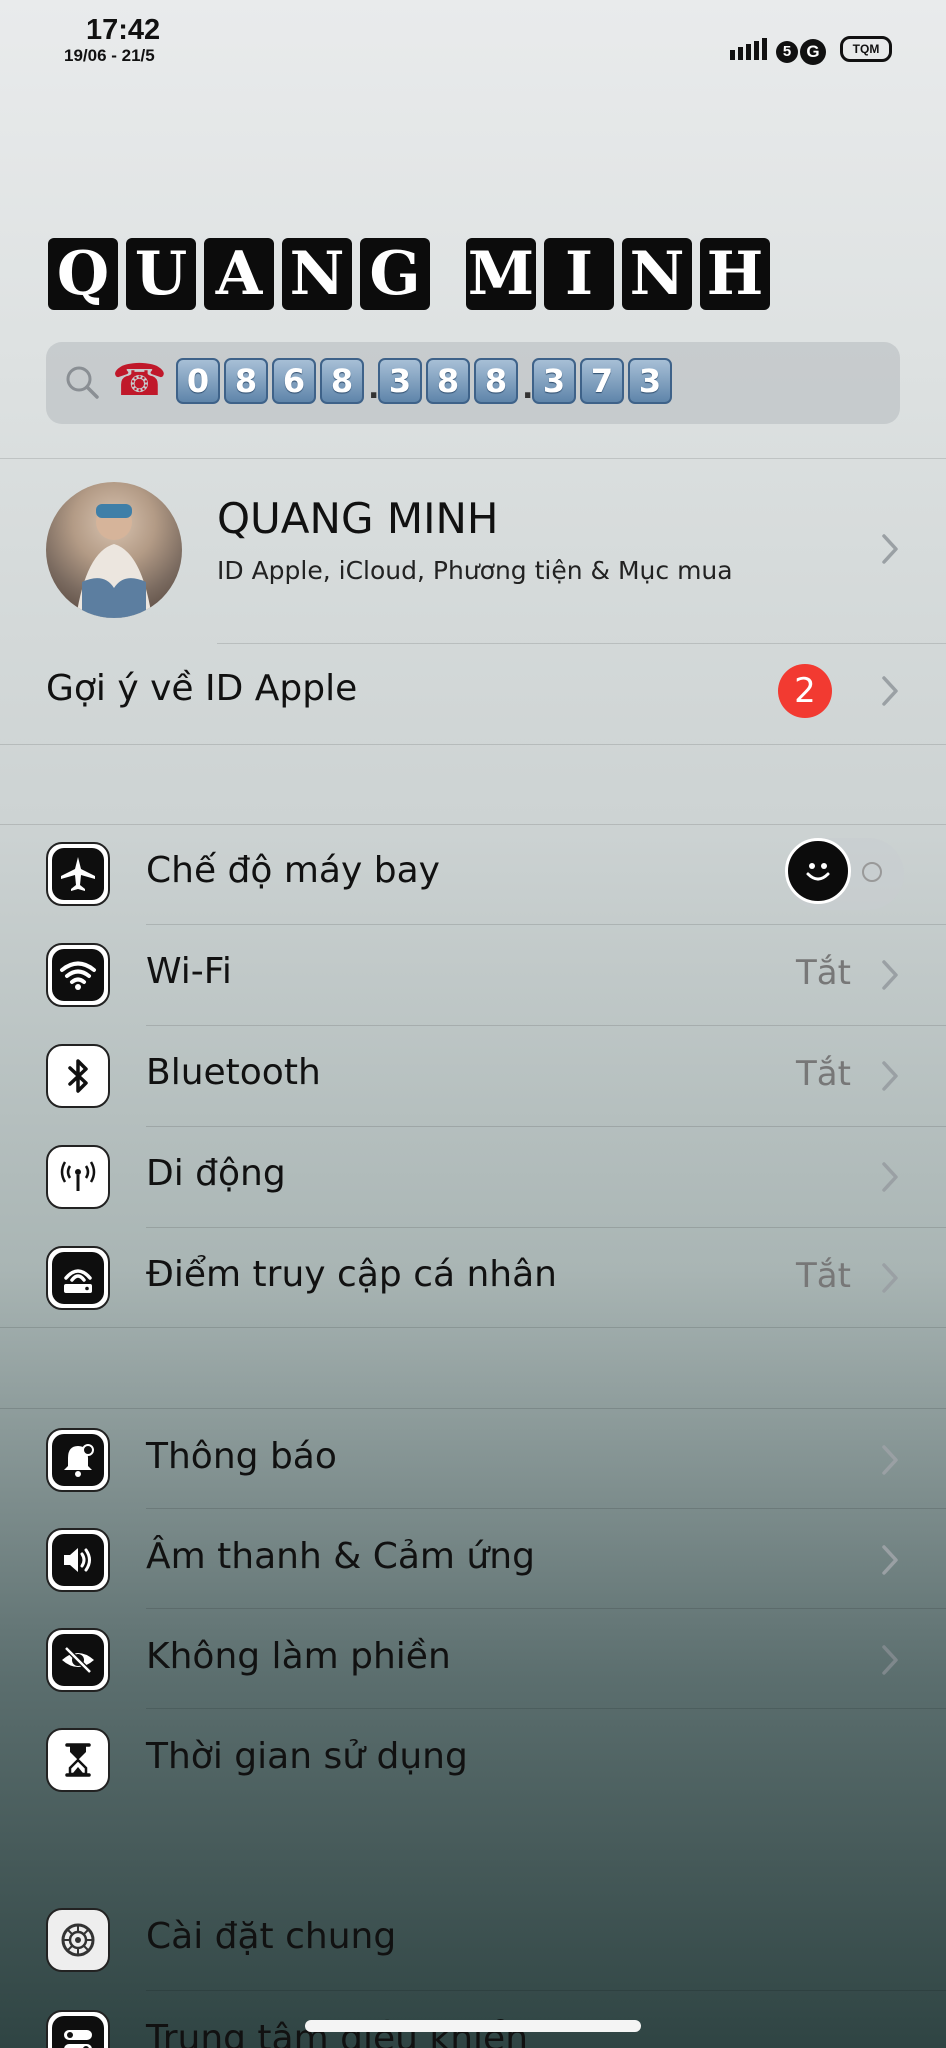  I want to click on cellular-antenna-icon, so click(78, 1177).